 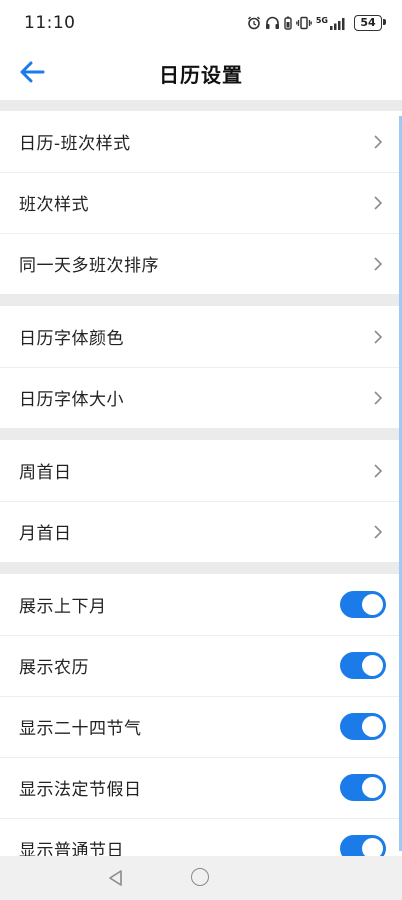 I want to click on show-common-festivals-toggle, so click(x=363, y=845).